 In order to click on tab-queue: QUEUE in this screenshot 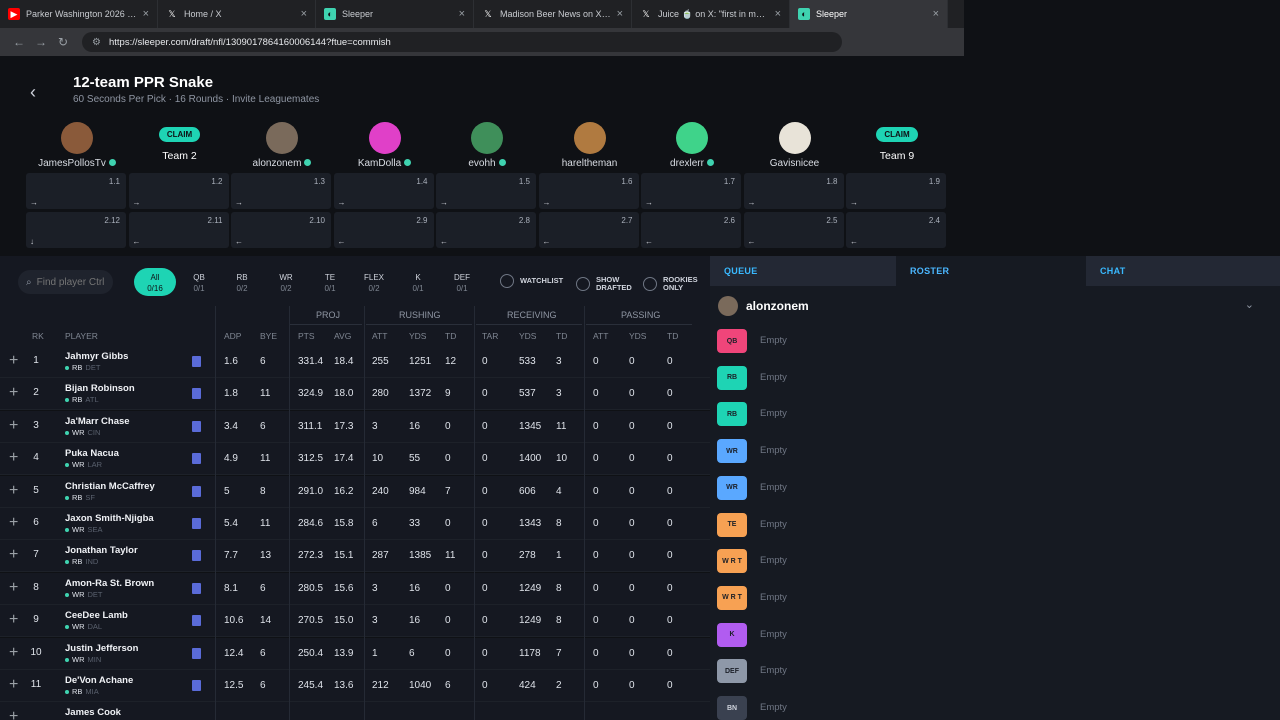, I will do `click(803, 271)`.